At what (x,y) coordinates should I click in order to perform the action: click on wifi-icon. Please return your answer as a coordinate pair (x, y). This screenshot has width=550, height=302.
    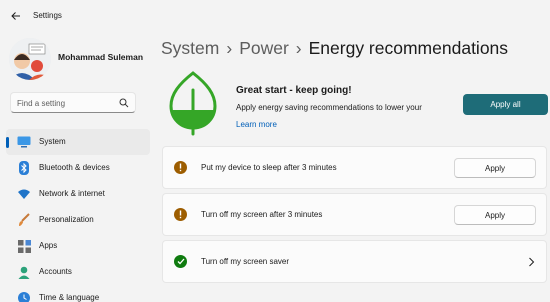
    Looking at the image, I should click on (24, 194).